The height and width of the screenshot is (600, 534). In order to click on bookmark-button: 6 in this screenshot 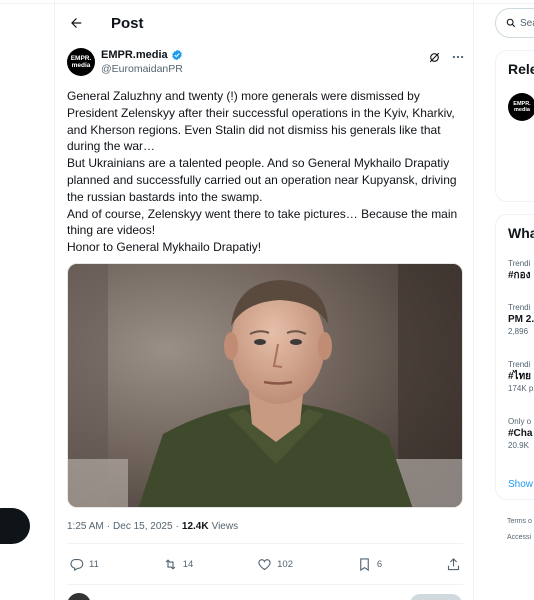, I will do `click(369, 564)`.